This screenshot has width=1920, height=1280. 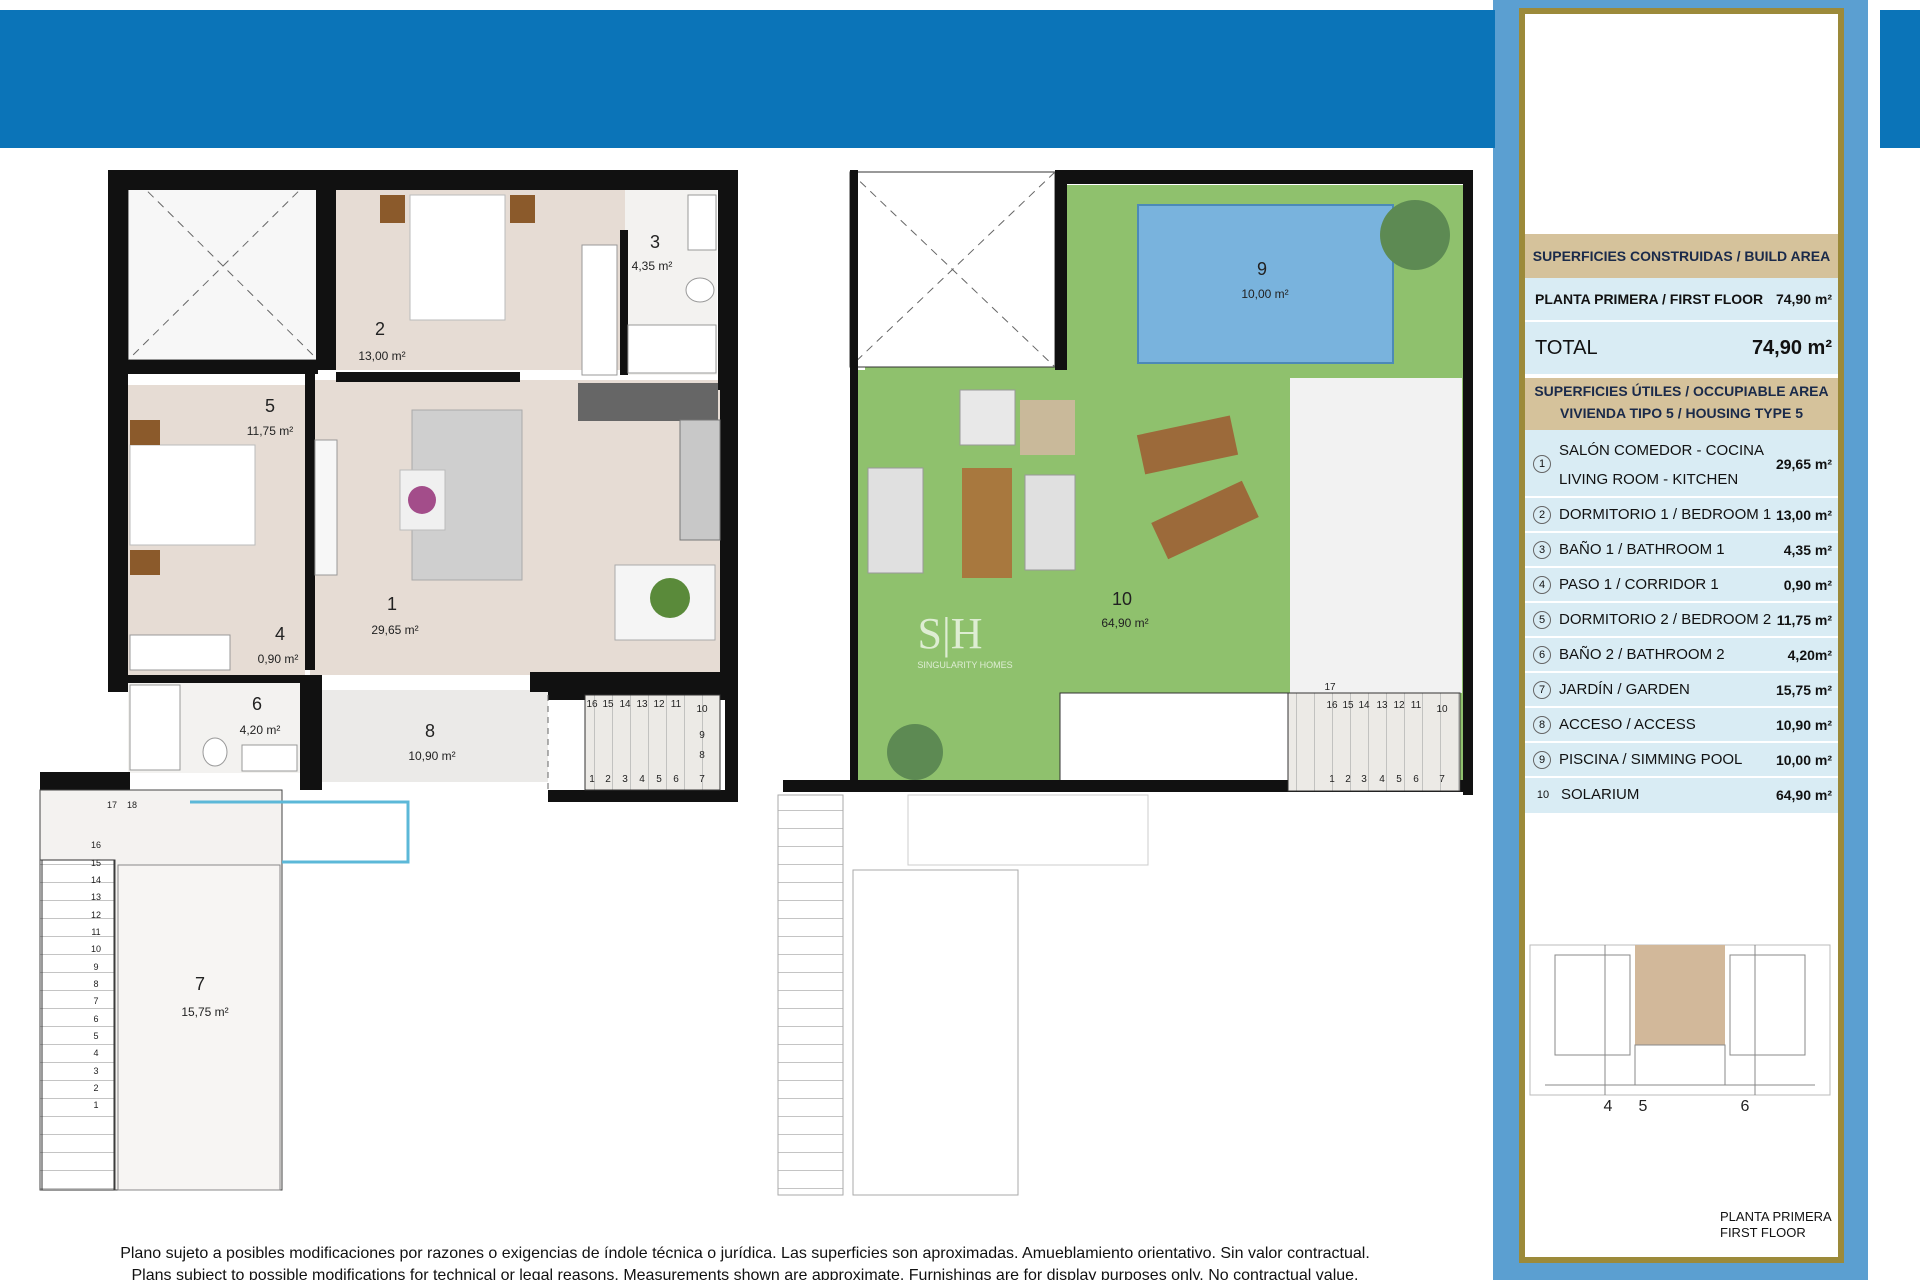 What do you see at coordinates (1642, 549) in the screenshot?
I see `row-label: BAÑO 1 / BATHROOM 1` at bounding box center [1642, 549].